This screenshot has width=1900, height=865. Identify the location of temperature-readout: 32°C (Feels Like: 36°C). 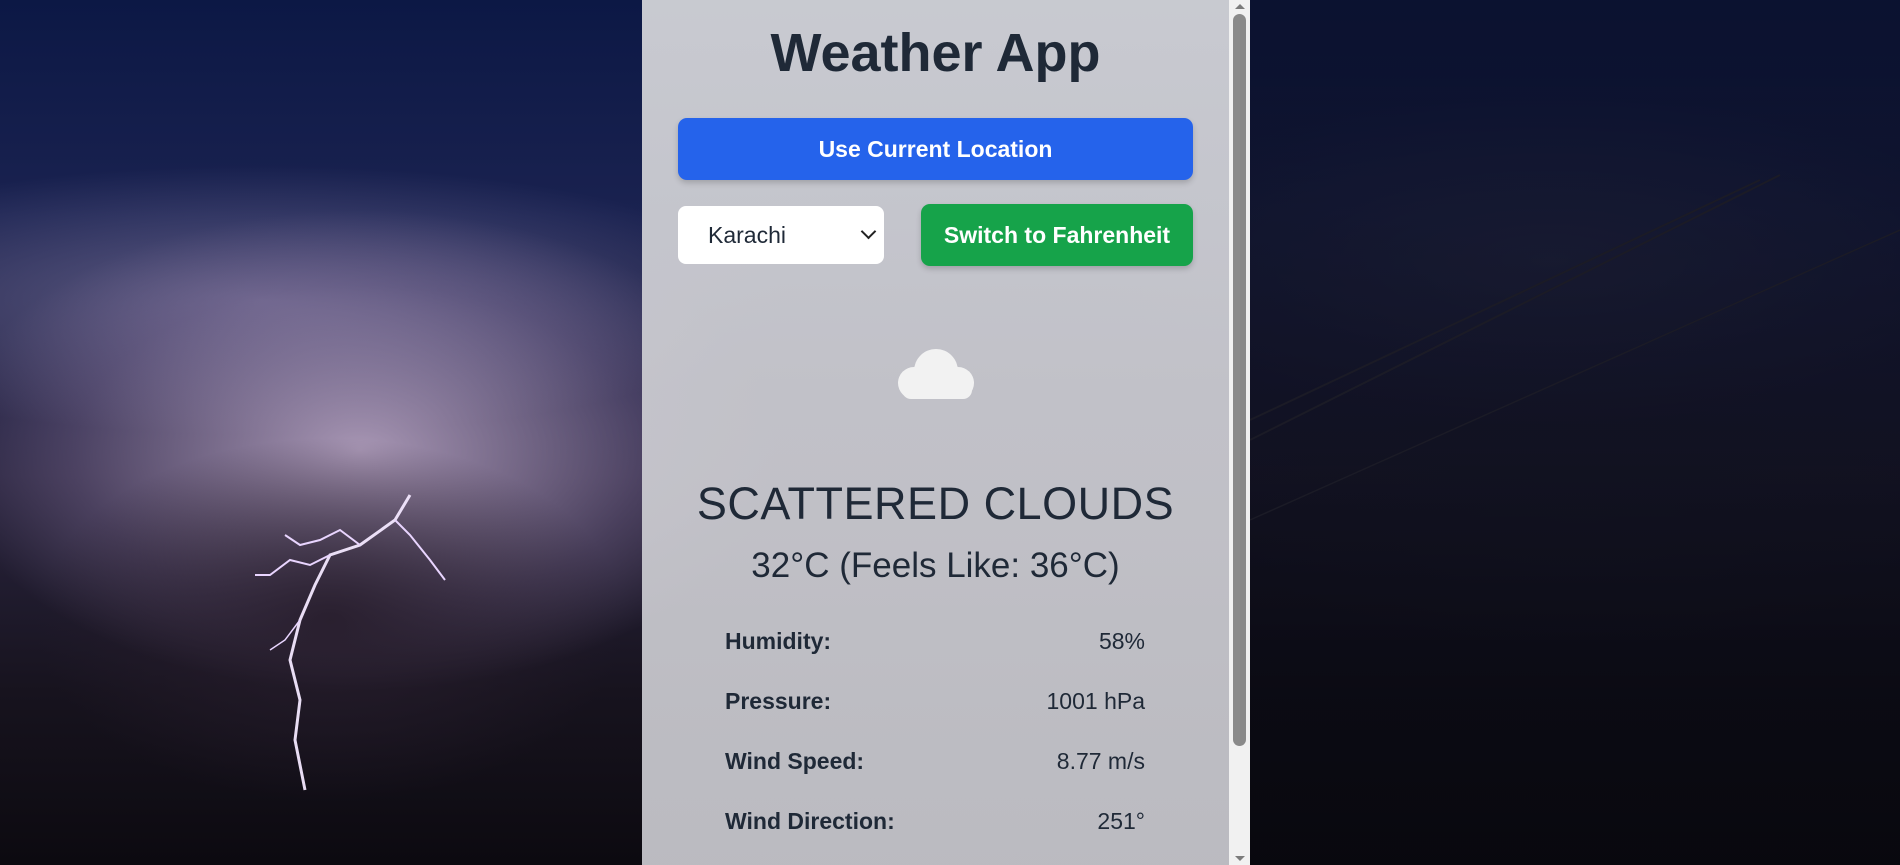
(935, 565).